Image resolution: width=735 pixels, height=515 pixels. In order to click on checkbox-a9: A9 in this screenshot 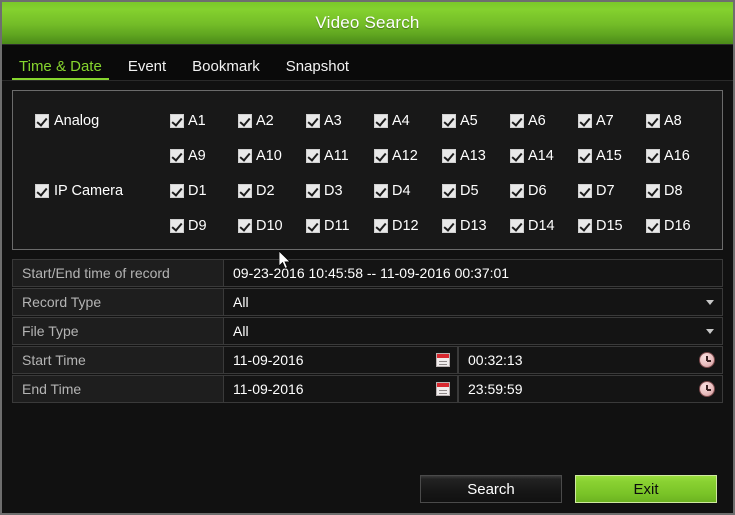, I will do `click(204, 156)`.